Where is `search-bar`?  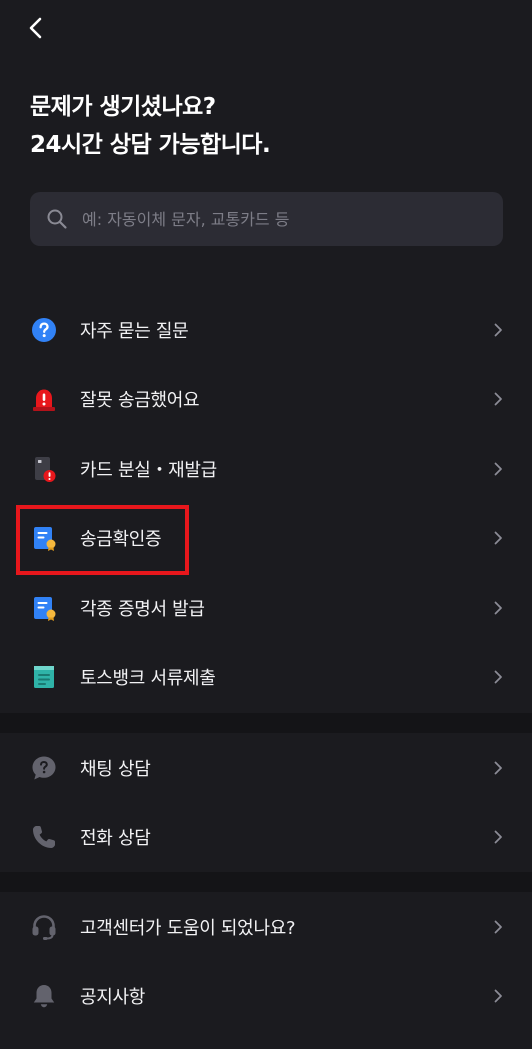
search-bar is located at coordinates (266, 219).